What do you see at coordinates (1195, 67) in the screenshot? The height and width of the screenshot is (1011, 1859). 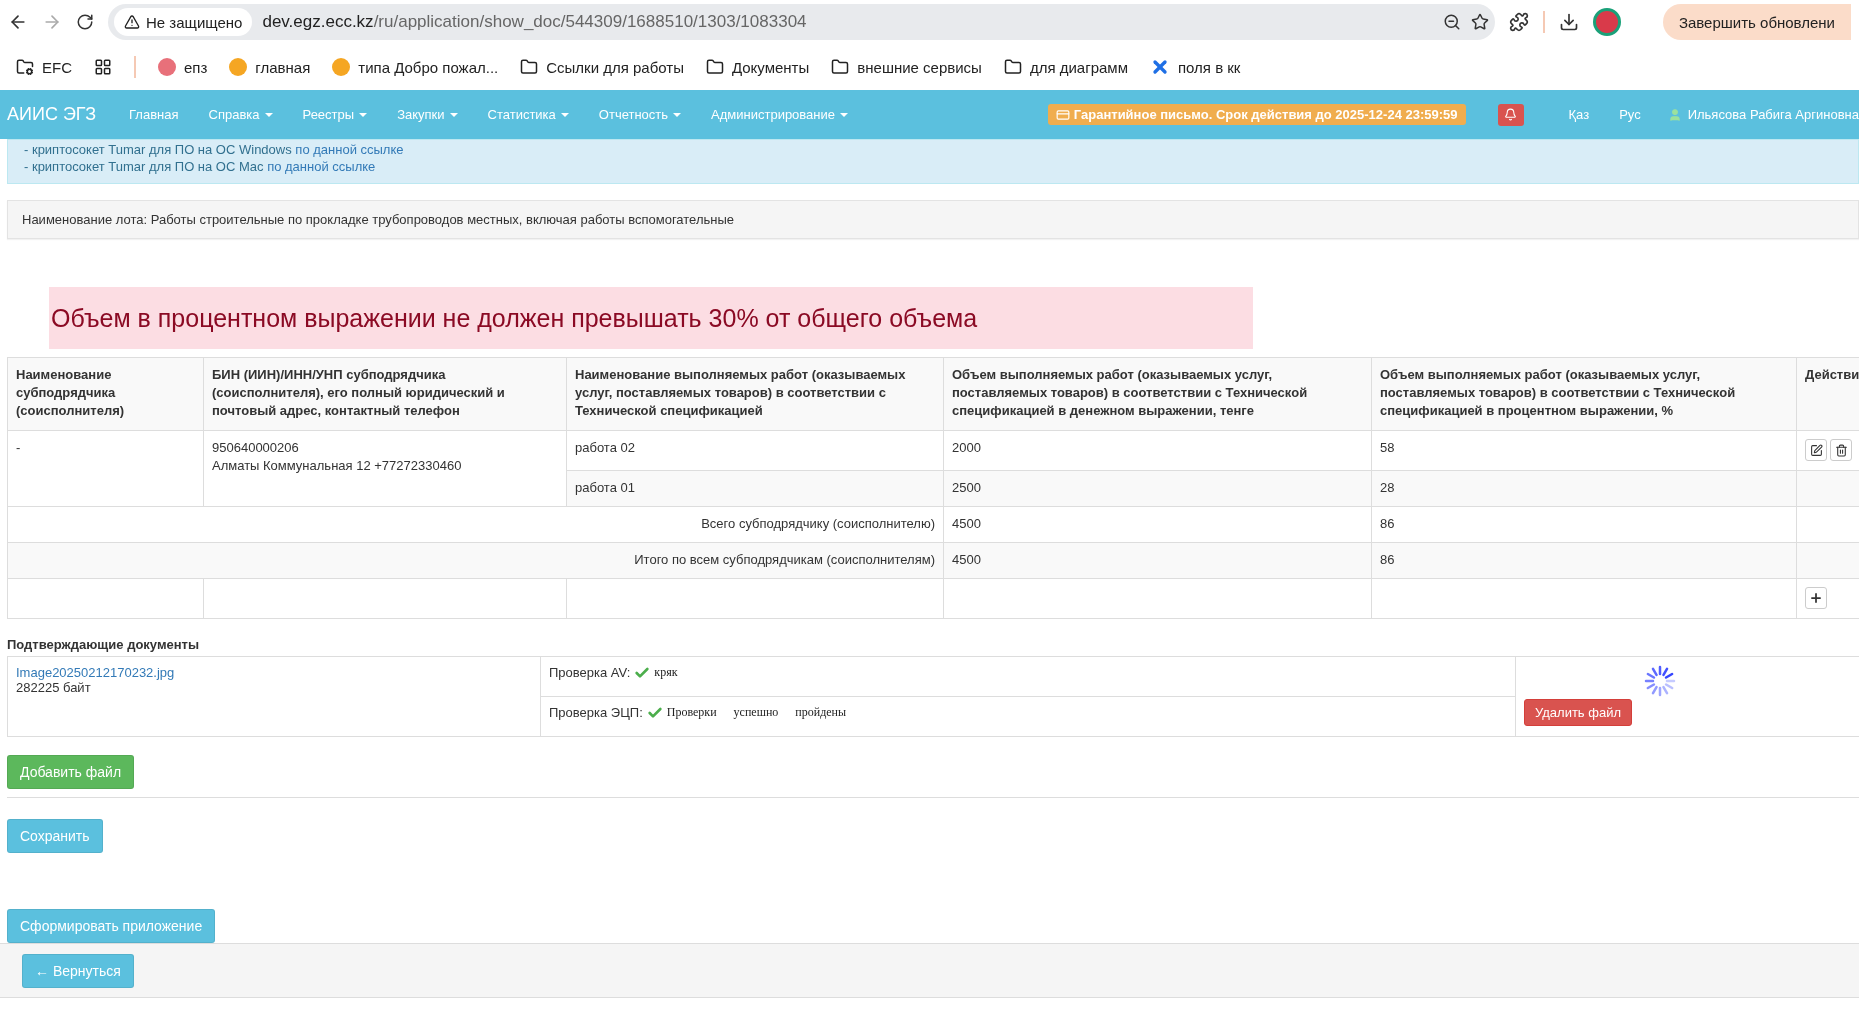 I see `bookmark: поля в кк` at bounding box center [1195, 67].